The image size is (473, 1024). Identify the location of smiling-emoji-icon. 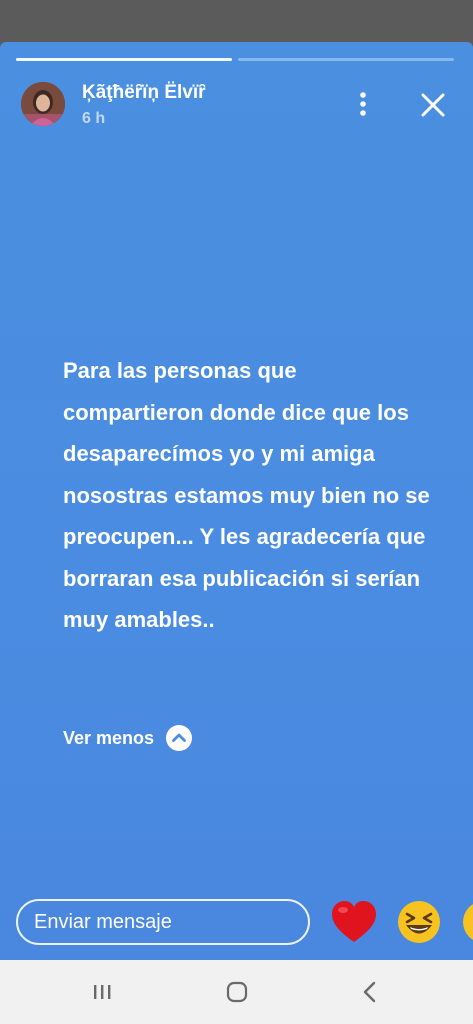
(467, 924).